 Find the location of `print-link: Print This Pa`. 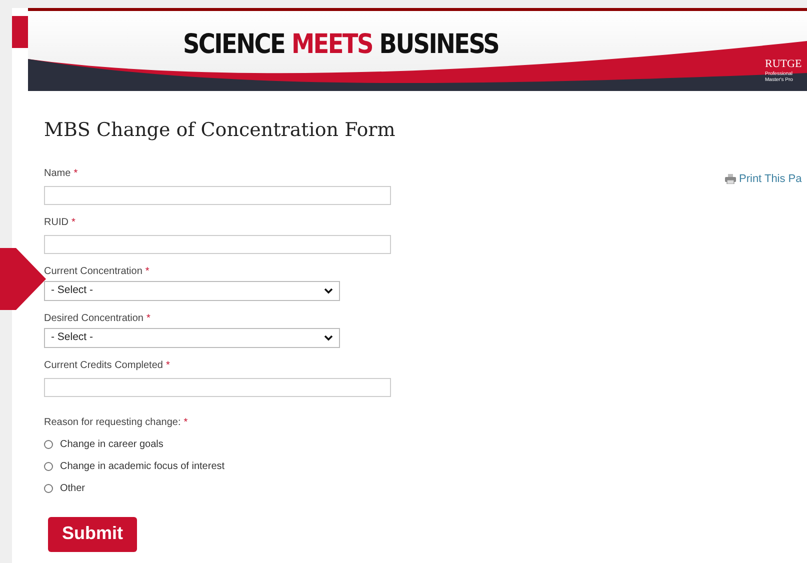

print-link: Print This Pa is located at coordinates (763, 179).